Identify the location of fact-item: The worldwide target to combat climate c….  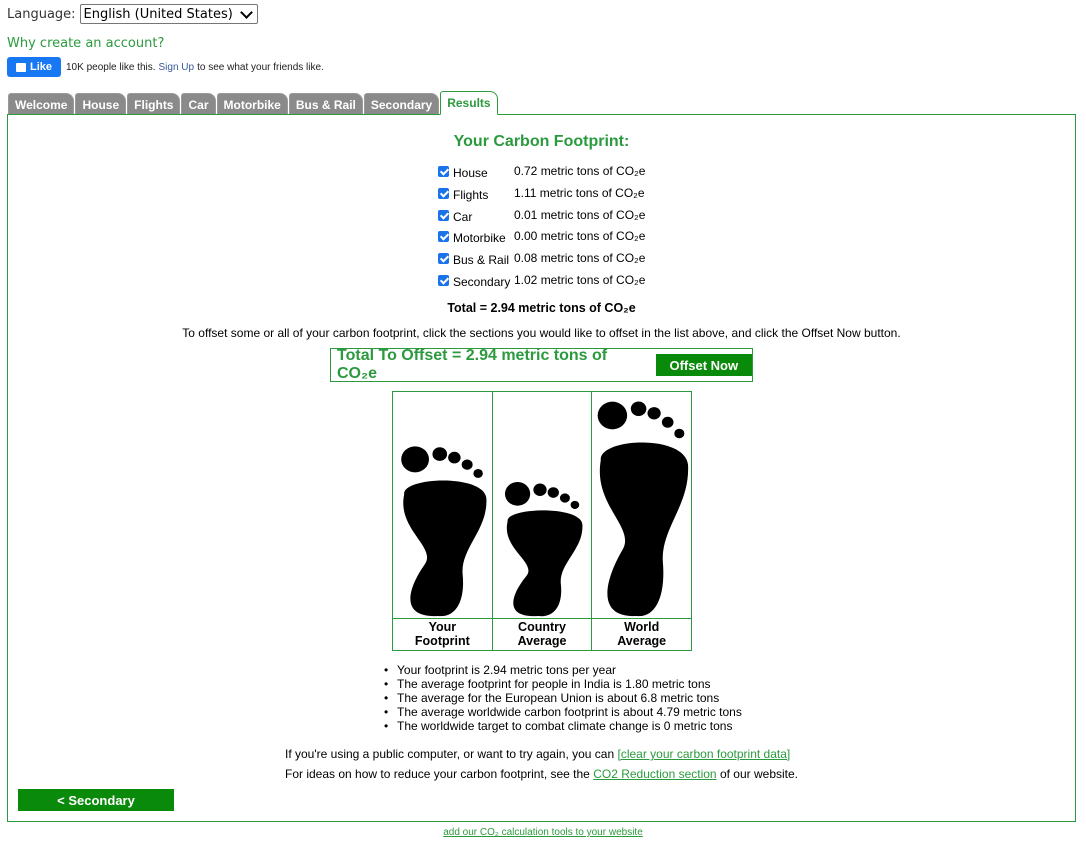
(563, 726).